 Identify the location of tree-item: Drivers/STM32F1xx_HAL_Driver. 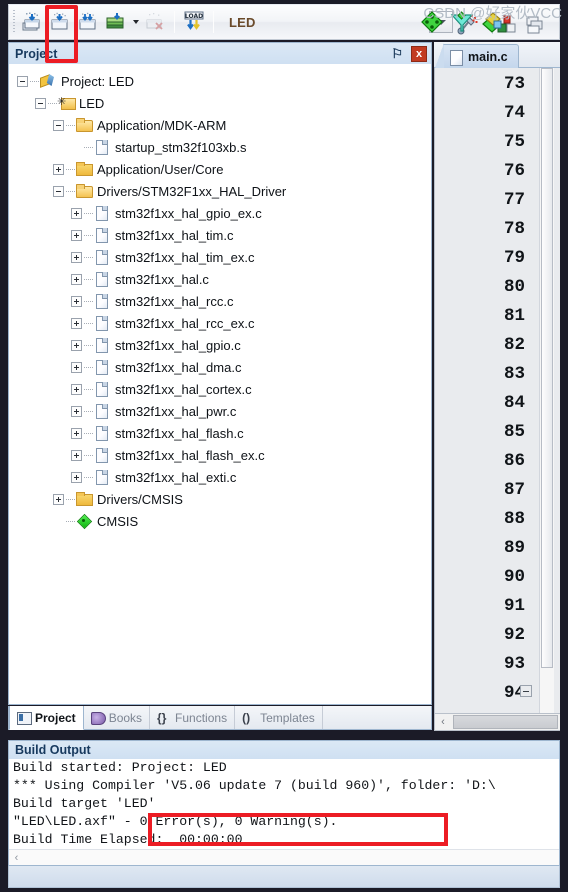
(220, 191).